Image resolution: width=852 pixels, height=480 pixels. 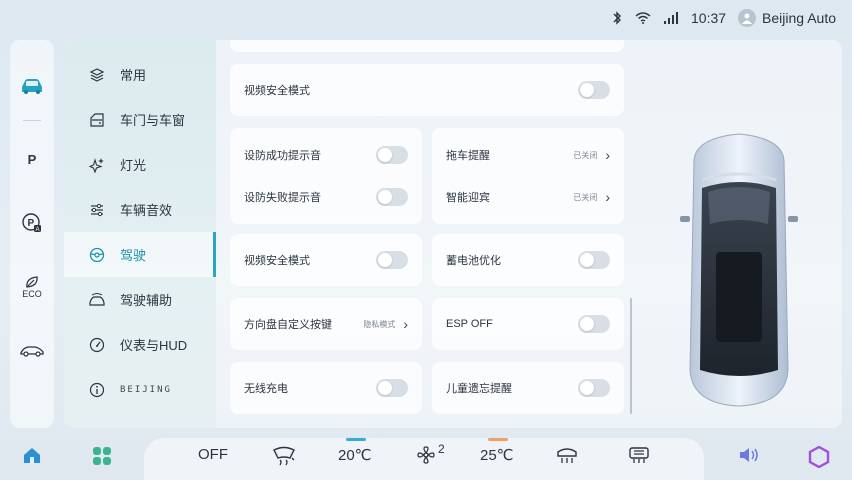 I want to click on equalizer-icon, so click(x=97, y=210).